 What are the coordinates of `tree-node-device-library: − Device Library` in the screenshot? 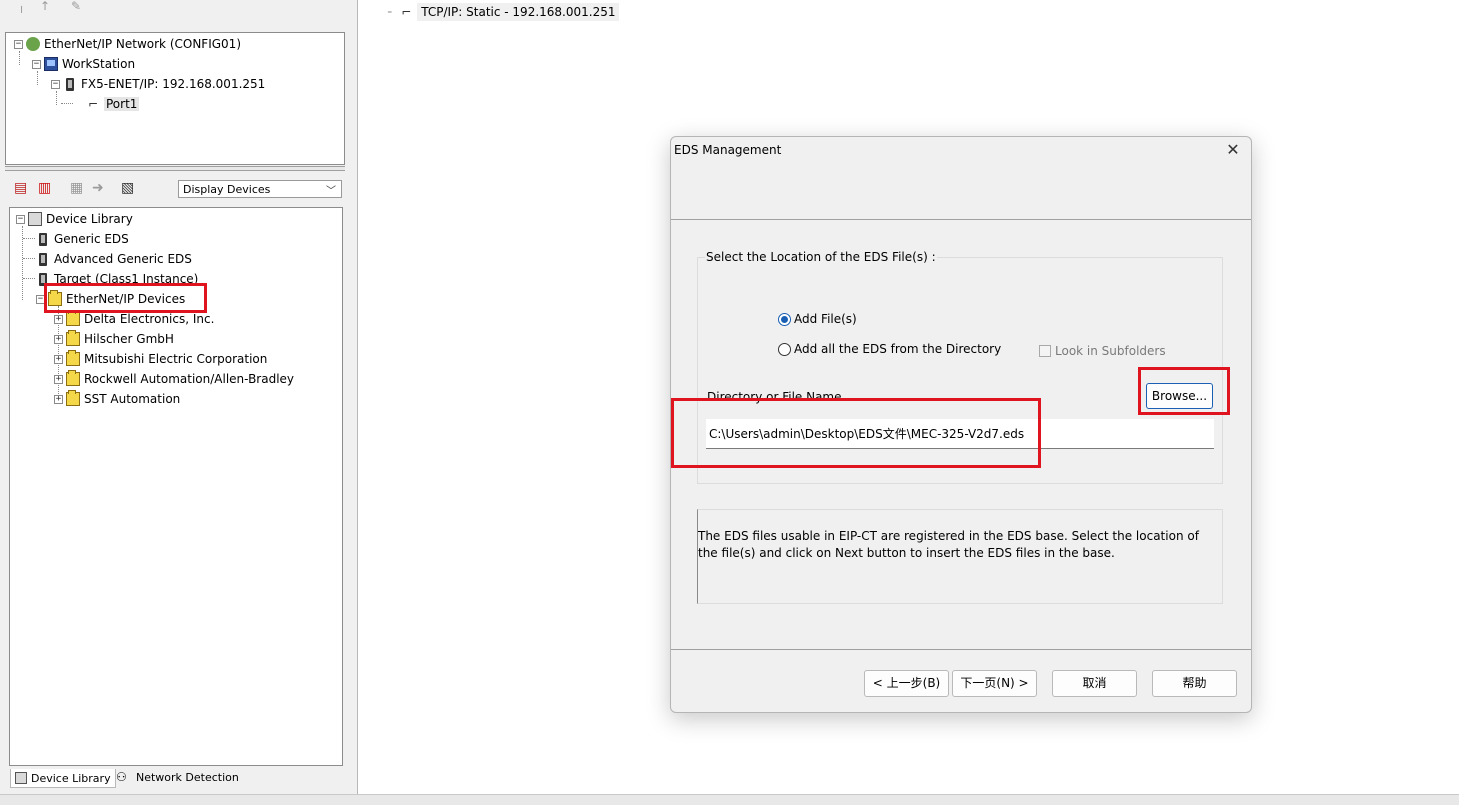 It's located at (74, 219).